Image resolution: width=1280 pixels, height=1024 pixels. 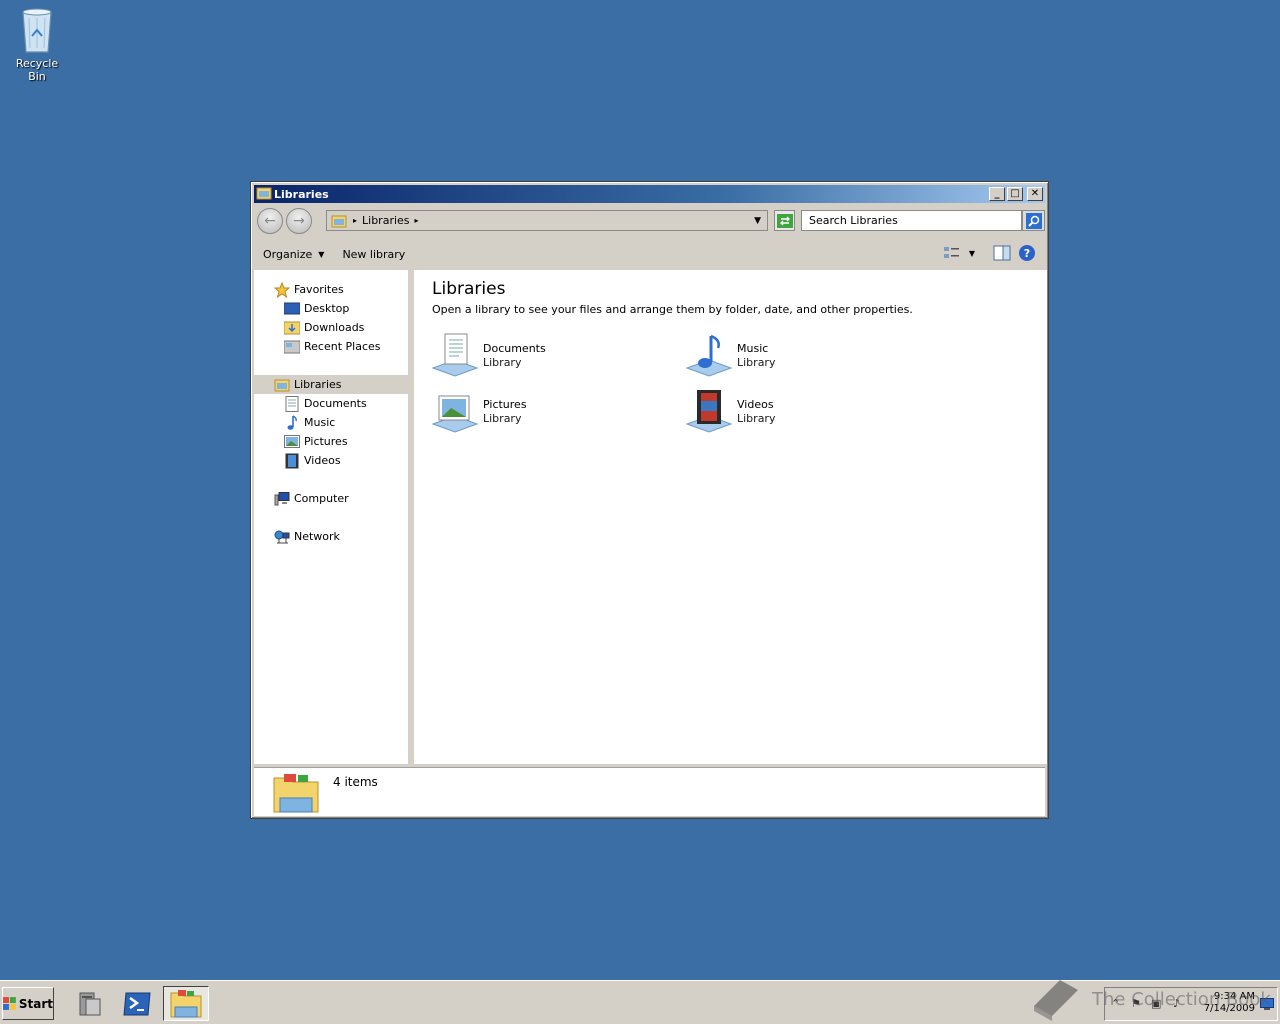 I want to click on search-input: Search Libraries, so click(x=911, y=220).